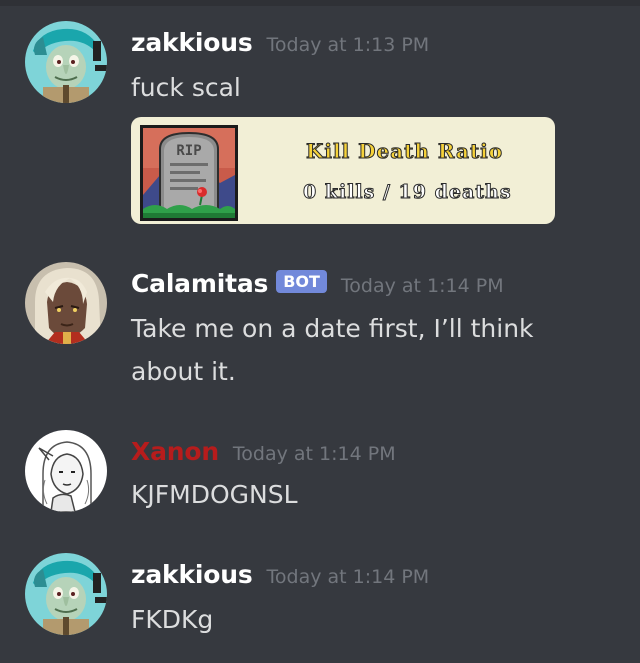 This screenshot has width=640, height=663. What do you see at coordinates (172, 619) in the screenshot?
I see `message-text: FKDKg` at bounding box center [172, 619].